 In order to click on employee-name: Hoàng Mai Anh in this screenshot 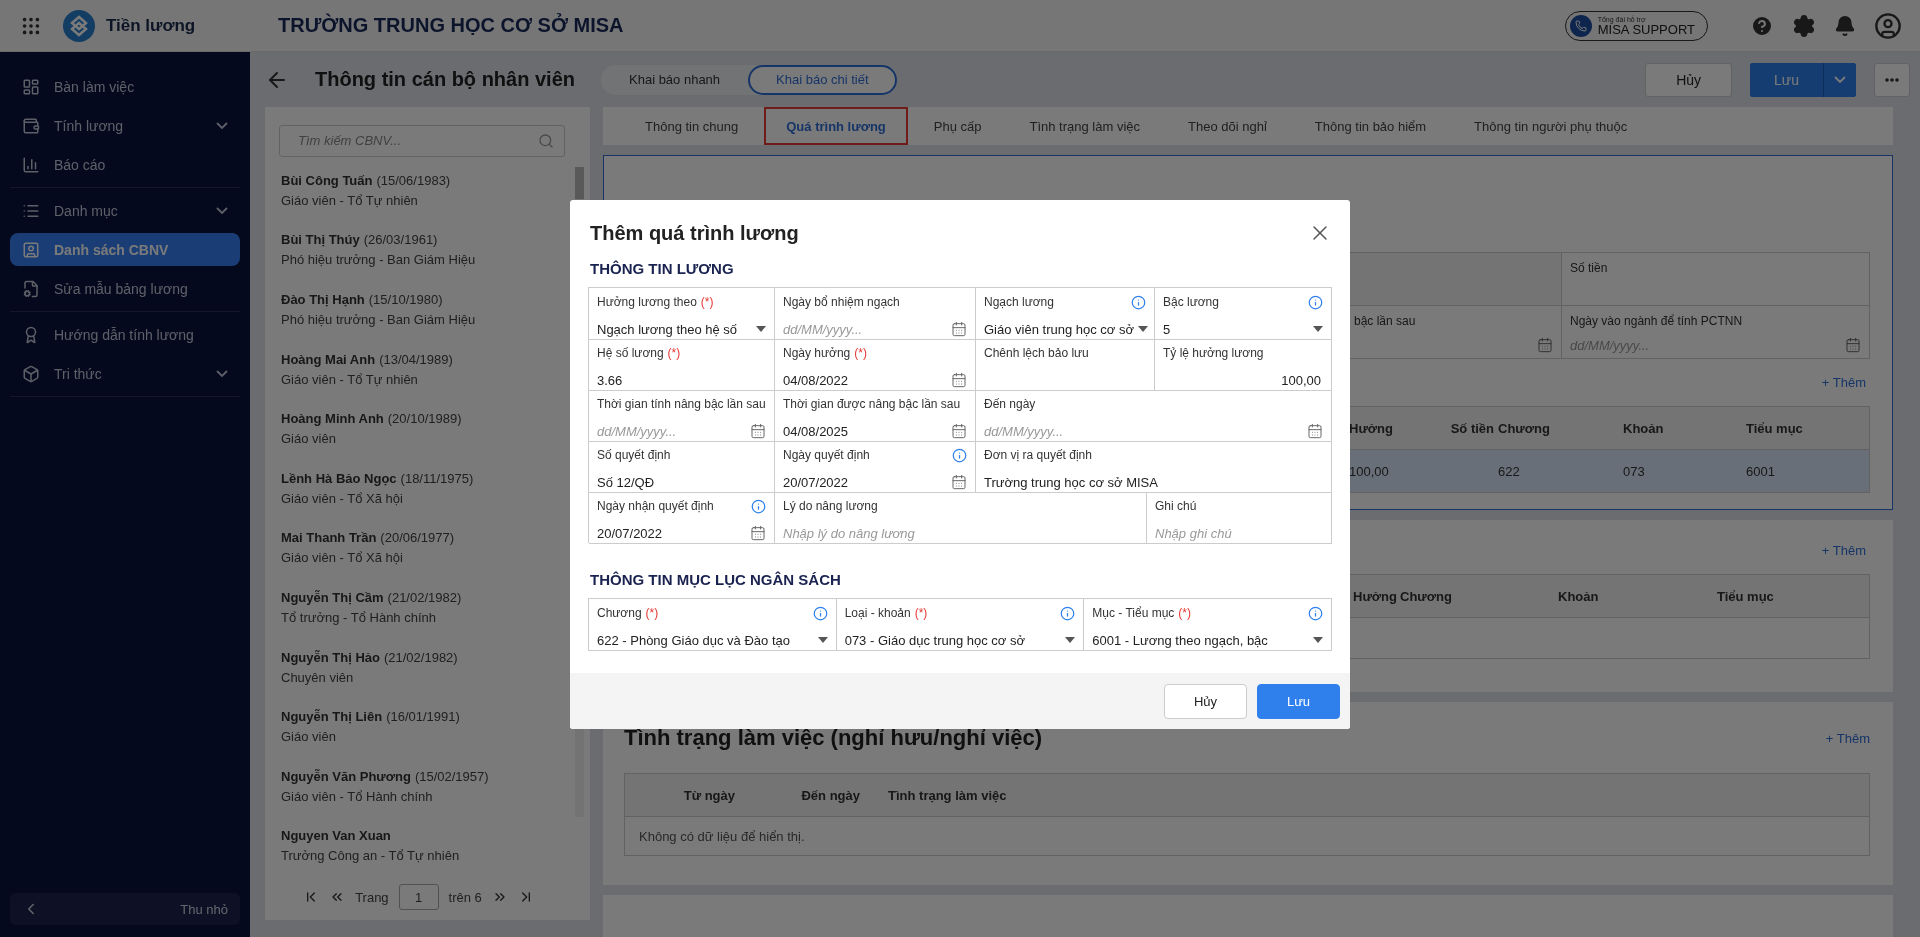, I will do `click(328, 359)`.